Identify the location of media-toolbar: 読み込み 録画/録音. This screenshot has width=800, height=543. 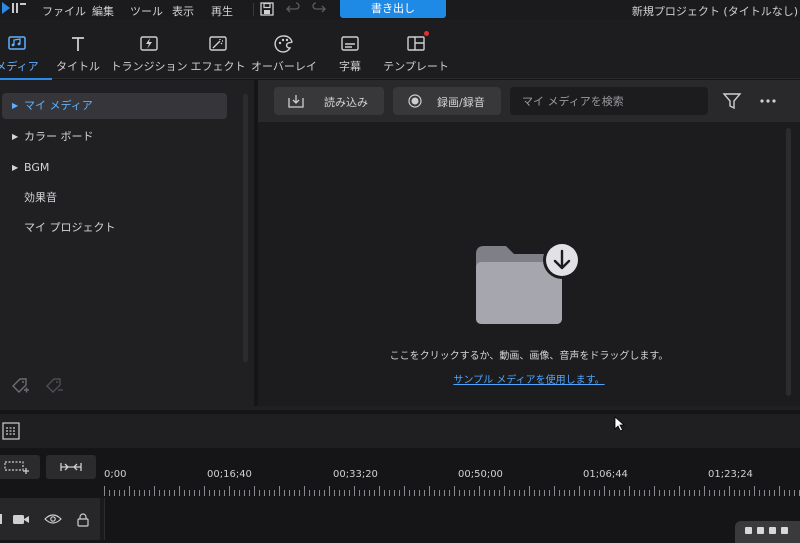
(529, 101).